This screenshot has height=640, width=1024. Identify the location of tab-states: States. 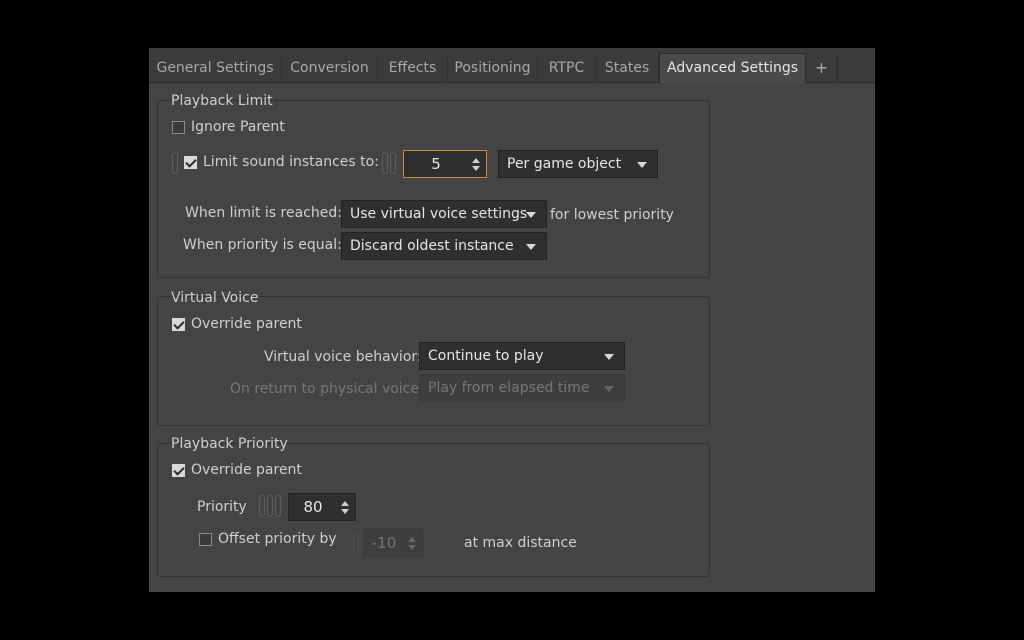
(627, 68).